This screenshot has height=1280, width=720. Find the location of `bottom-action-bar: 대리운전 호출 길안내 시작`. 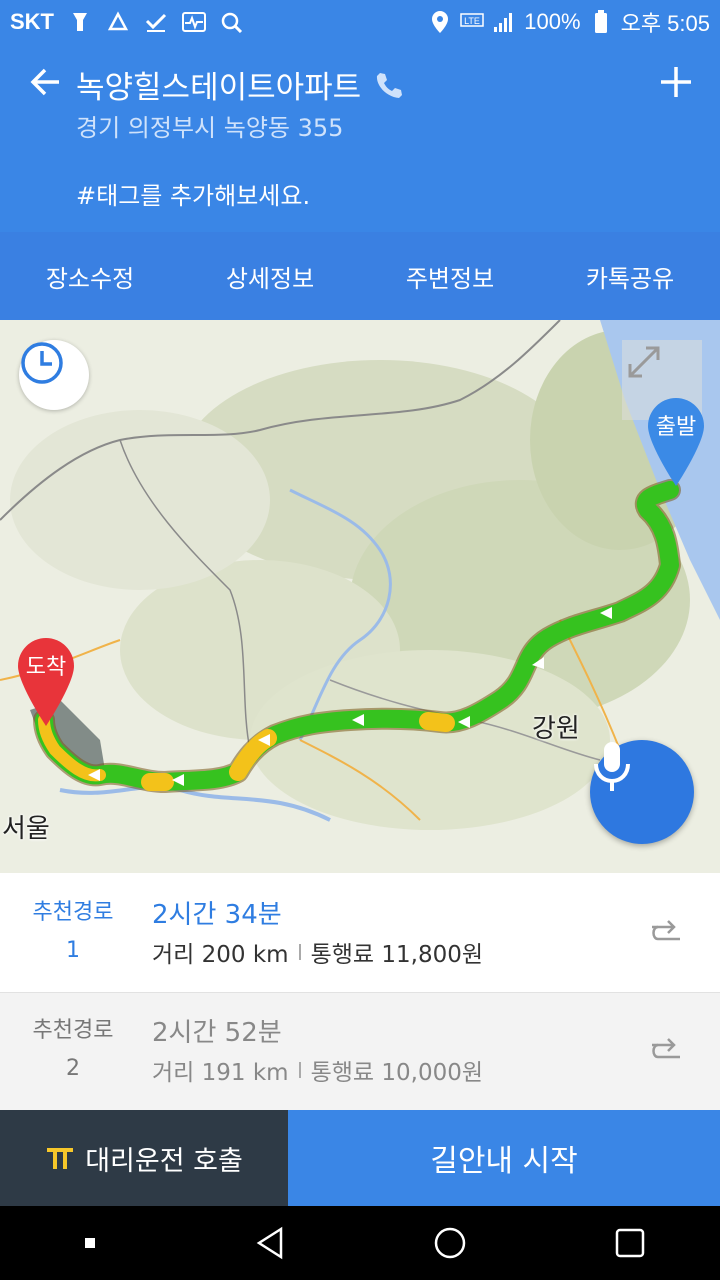

bottom-action-bar: 대리운전 호출 길안내 시작 is located at coordinates (360, 1158).